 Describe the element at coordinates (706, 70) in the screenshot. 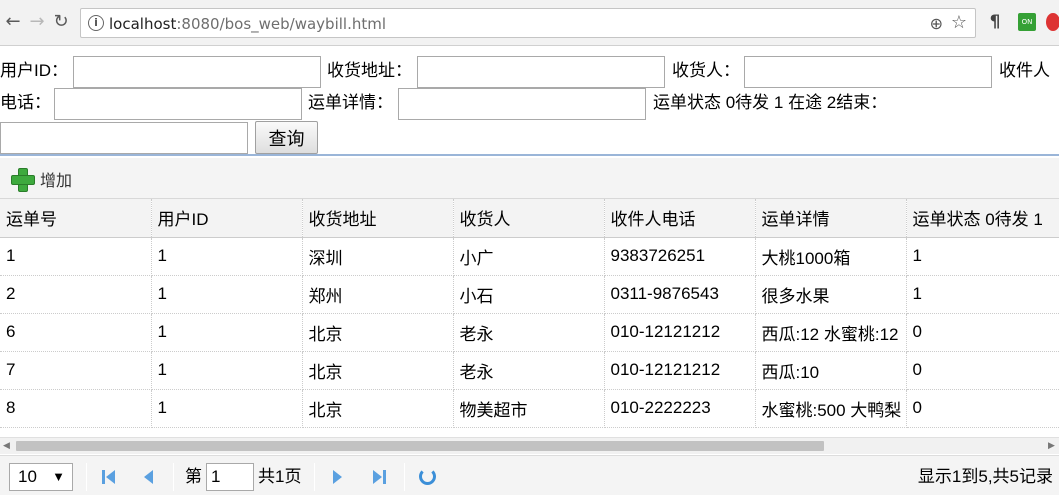

I see `receiver-label: 收货人：` at that location.